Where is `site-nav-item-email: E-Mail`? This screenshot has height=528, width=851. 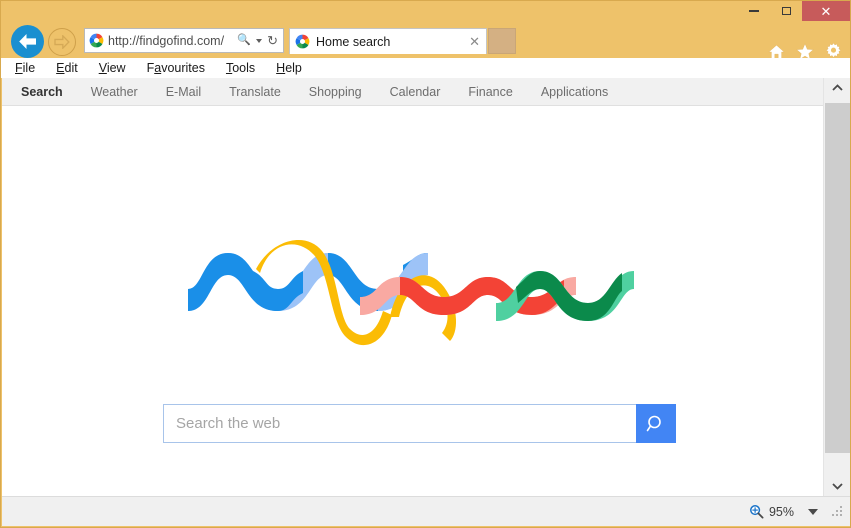 site-nav-item-email: E-Mail is located at coordinates (183, 92).